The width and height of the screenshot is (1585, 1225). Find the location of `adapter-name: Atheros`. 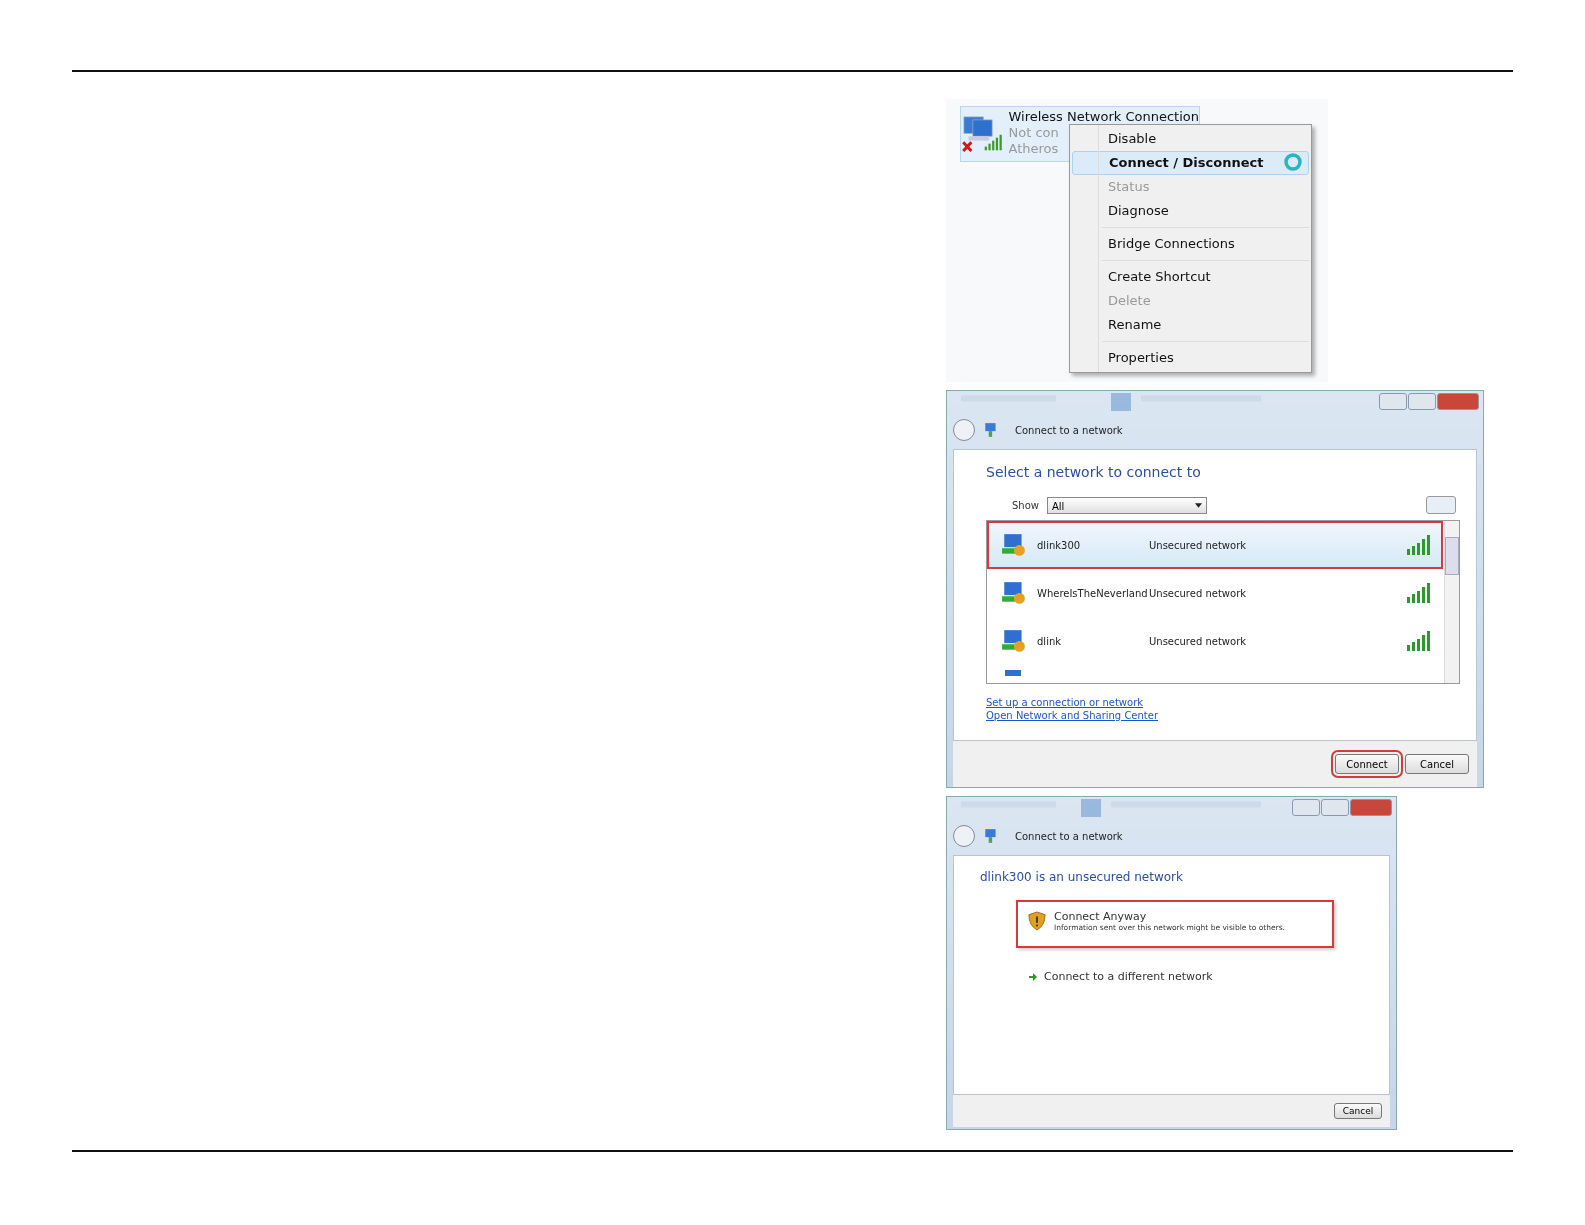

adapter-name: Atheros is located at coordinates (1034, 149).